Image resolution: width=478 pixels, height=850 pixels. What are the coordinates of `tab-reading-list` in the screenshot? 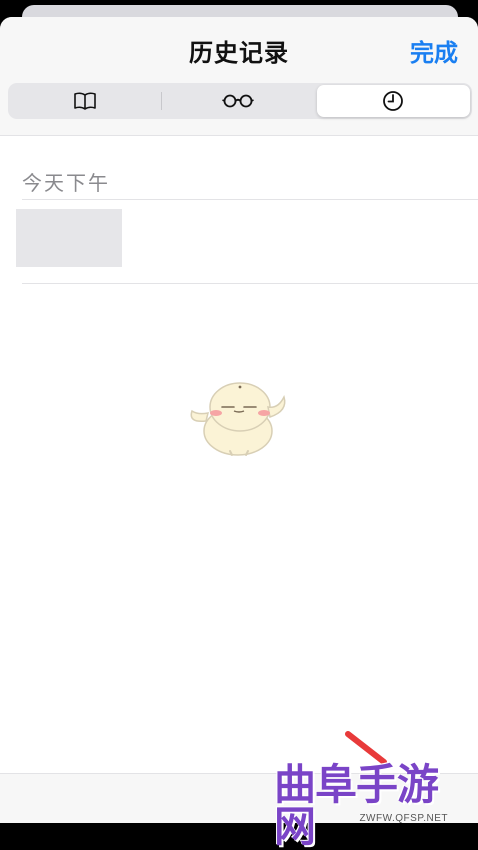 It's located at (237, 101).